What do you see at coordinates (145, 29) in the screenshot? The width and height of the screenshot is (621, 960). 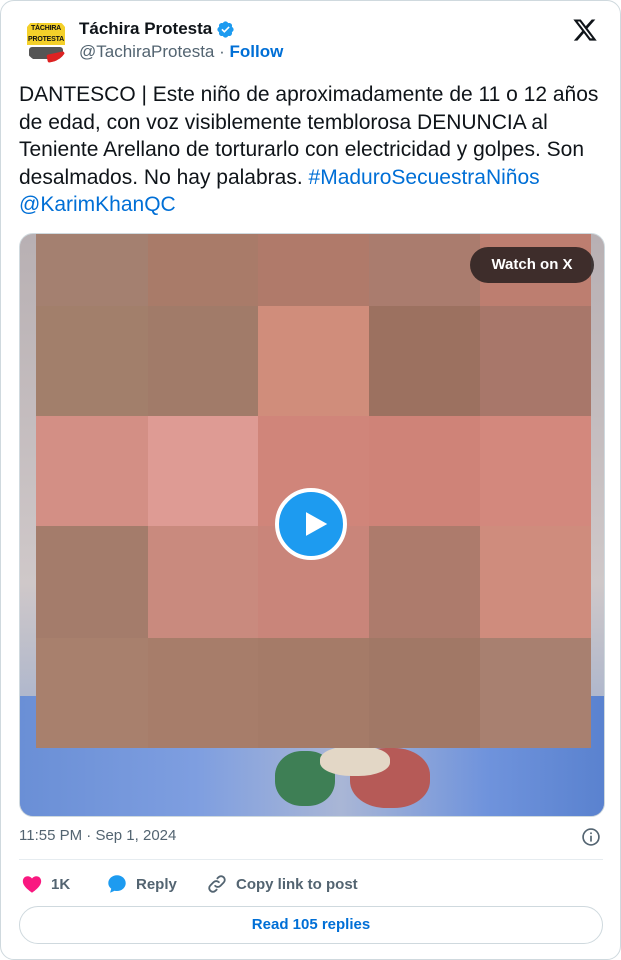 I see `author-name: Táchira Protesta` at bounding box center [145, 29].